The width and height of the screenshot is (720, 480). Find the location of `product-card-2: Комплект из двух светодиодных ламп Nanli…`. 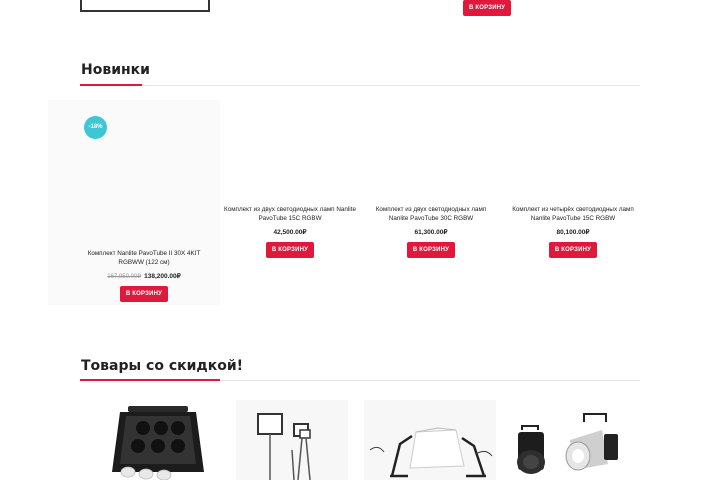

product-card-2: Комплект из двух светодиодных ламп Nanli… is located at coordinates (290, 231).